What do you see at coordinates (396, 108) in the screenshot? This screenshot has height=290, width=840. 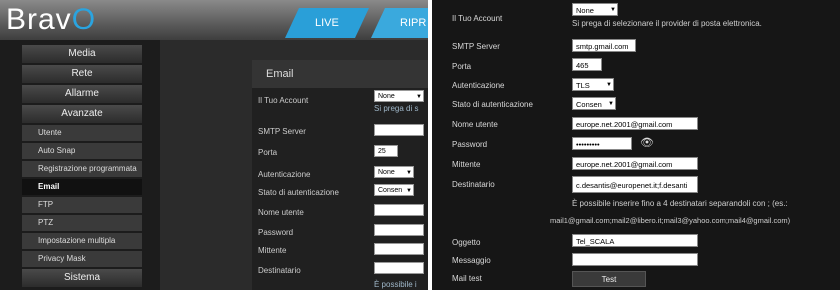 I see `account-hint: Si prega di s` at bounding box center [396, 108].